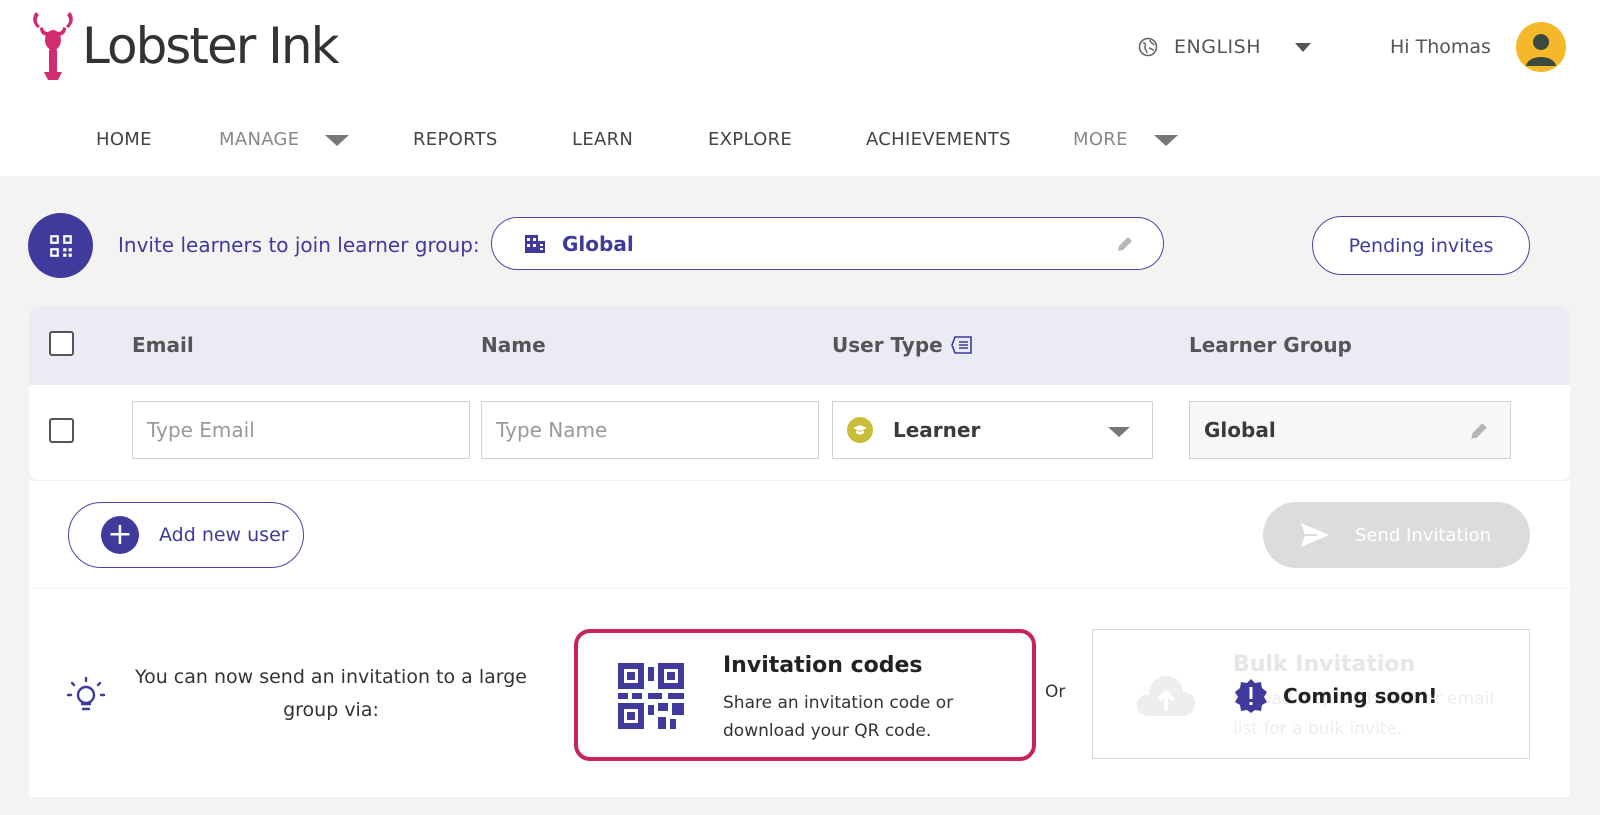 This screenshot has width=1600, height=815. Describe the element at coordinates (1055, 692) in the screenshot. I see `or-separator: Or` at that location.